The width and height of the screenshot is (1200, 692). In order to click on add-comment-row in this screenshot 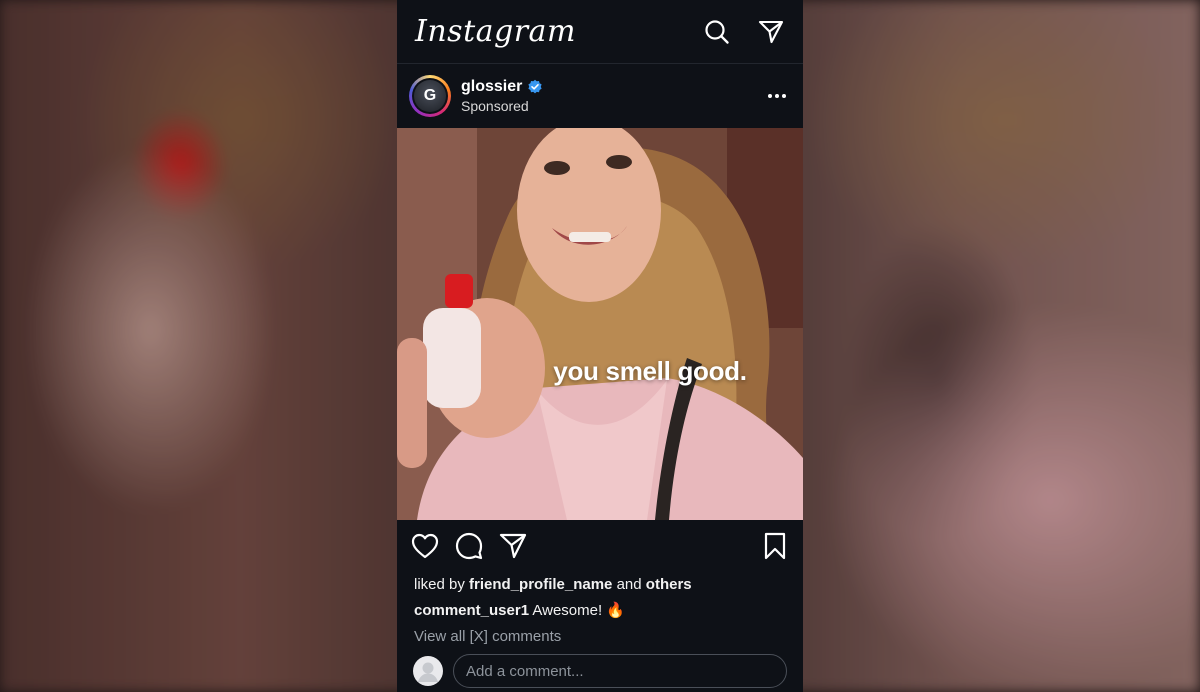, I will do `click(600, 669)`.